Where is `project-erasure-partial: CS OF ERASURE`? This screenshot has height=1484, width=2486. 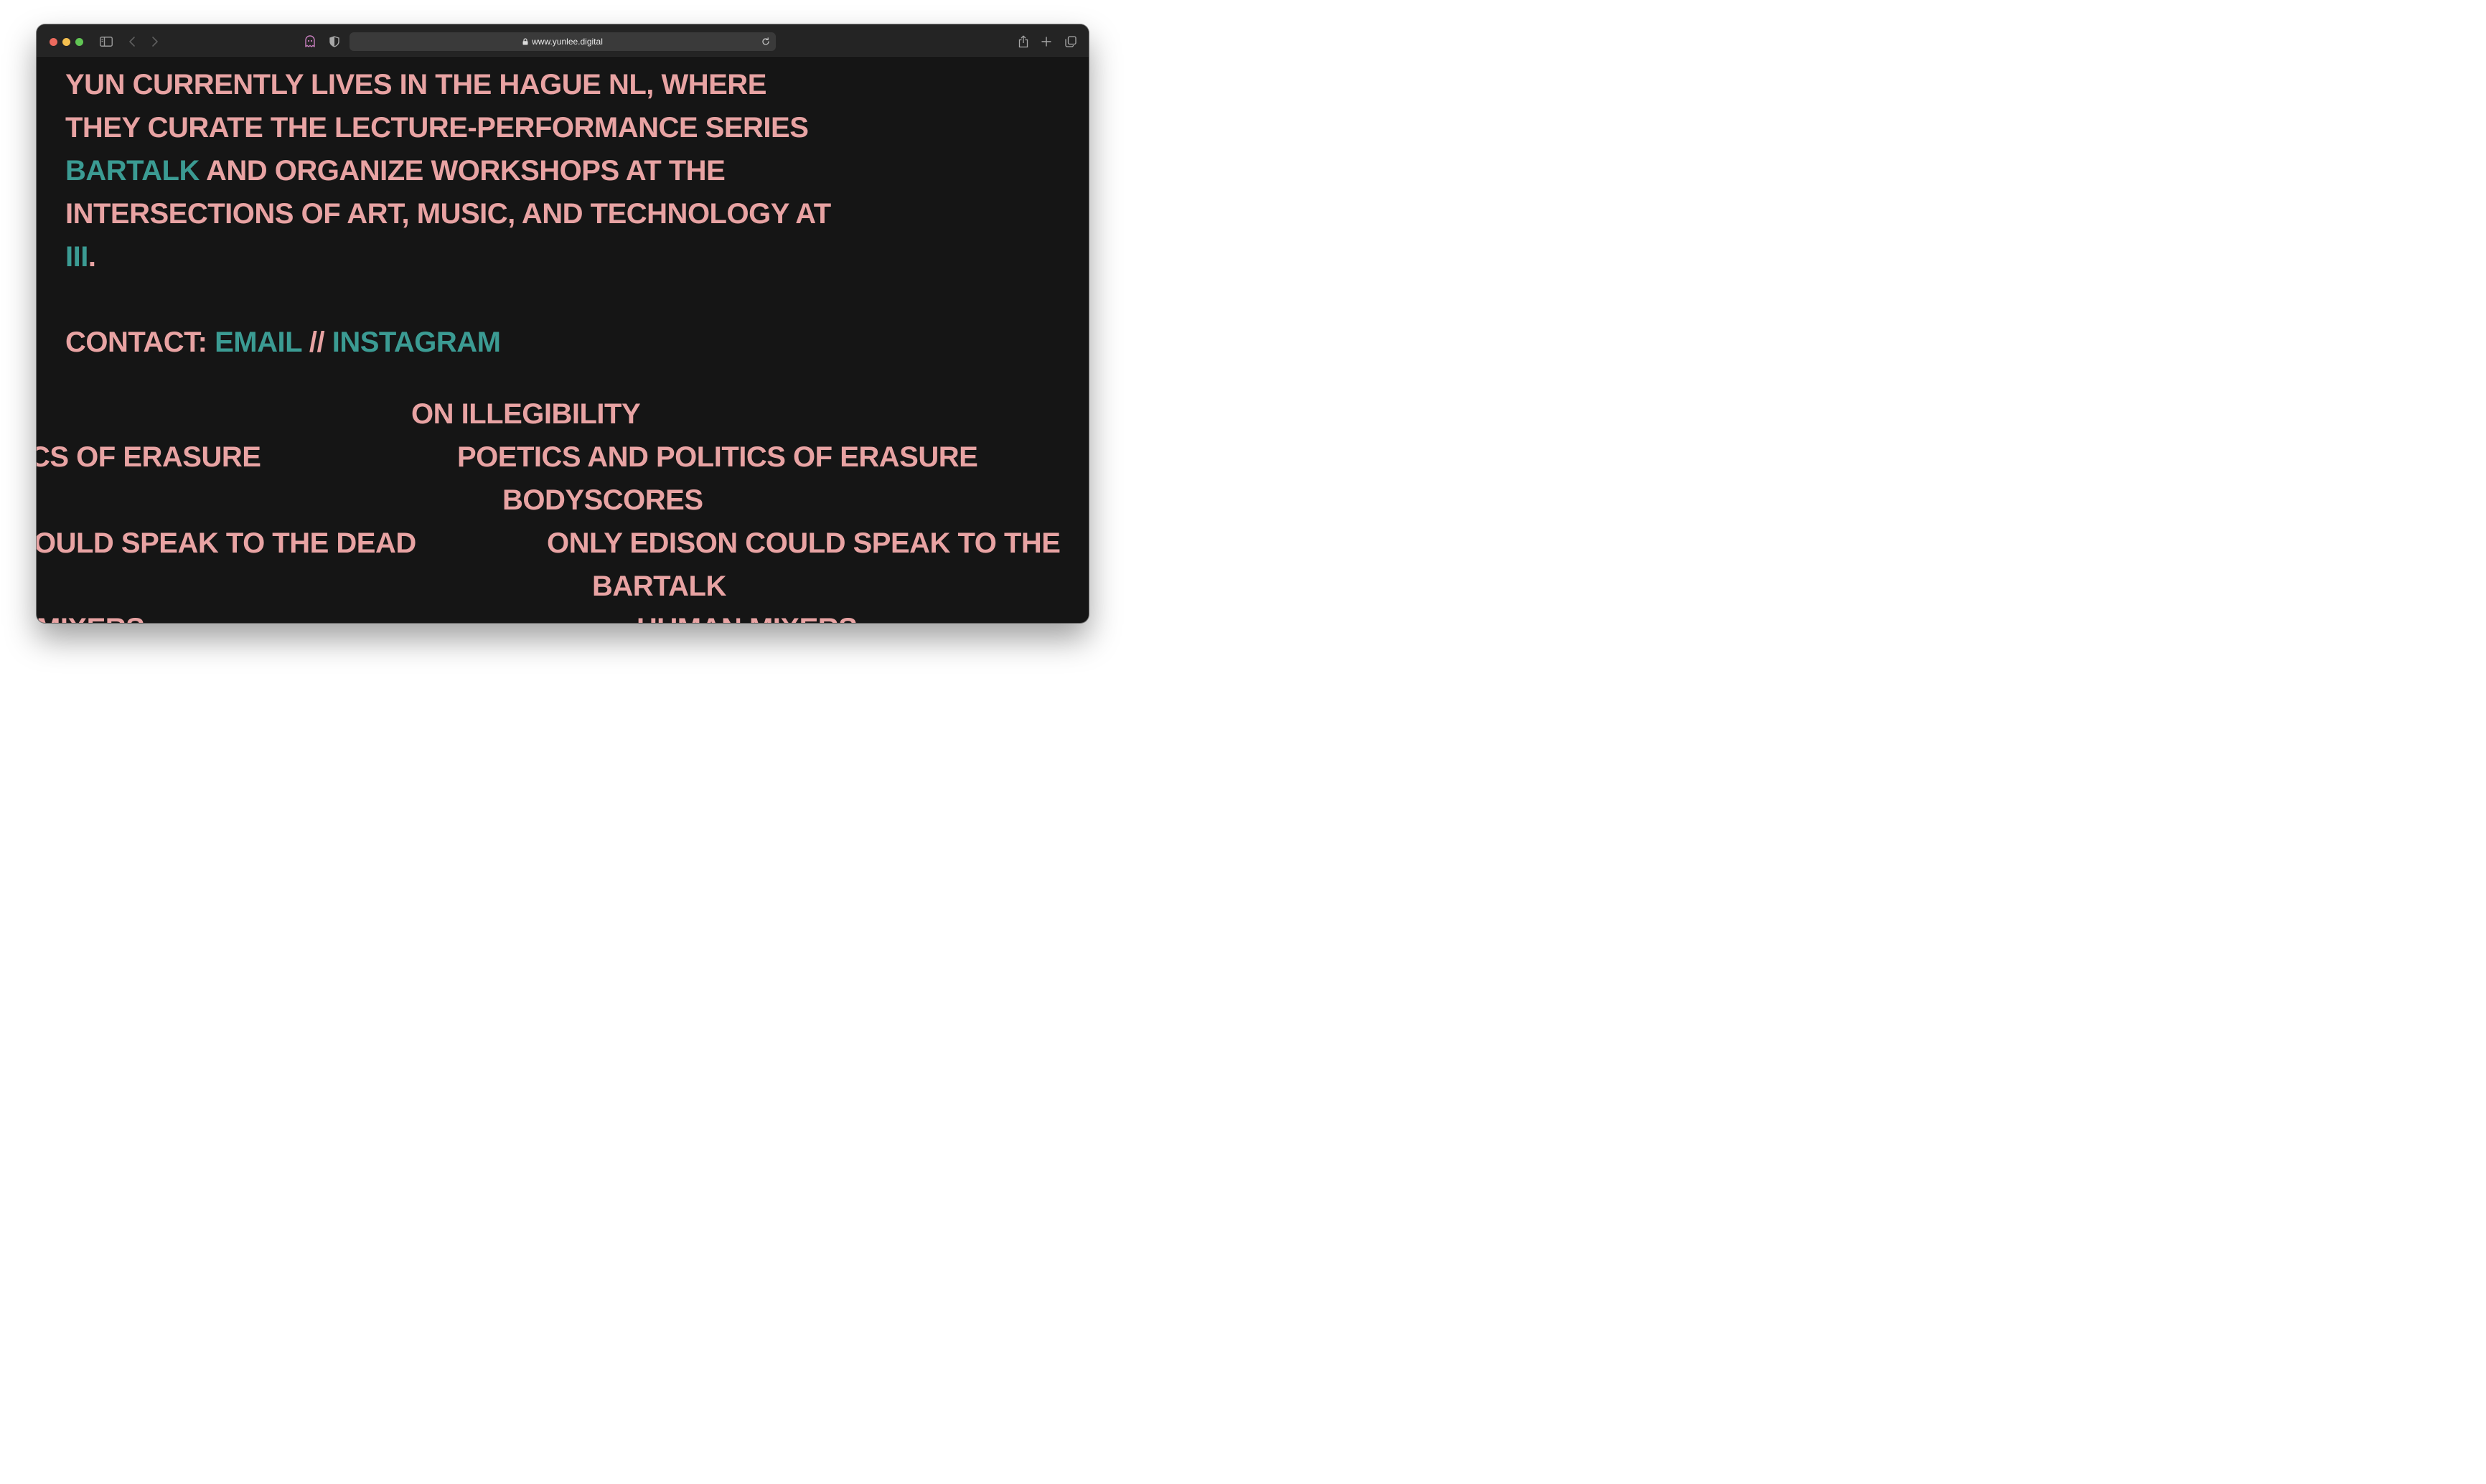
project-erasure-partial: CS OF ERASURE is located at coordinates (149, 457).